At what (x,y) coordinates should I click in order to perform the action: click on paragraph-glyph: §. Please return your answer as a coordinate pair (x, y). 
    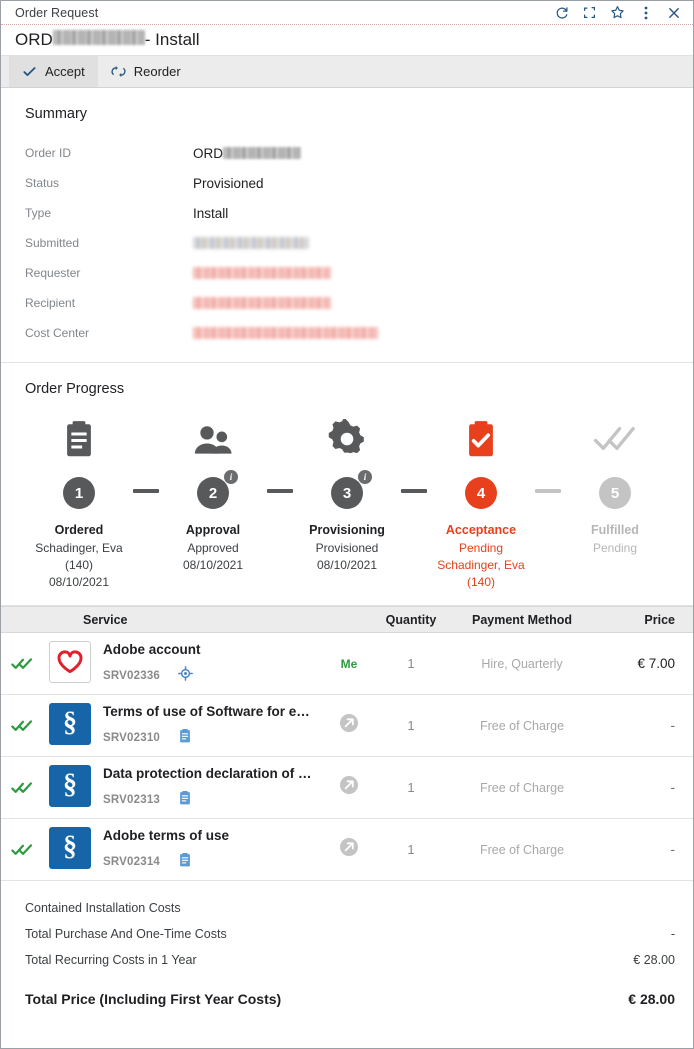
    Looking at the image, I should click on (70, 846).